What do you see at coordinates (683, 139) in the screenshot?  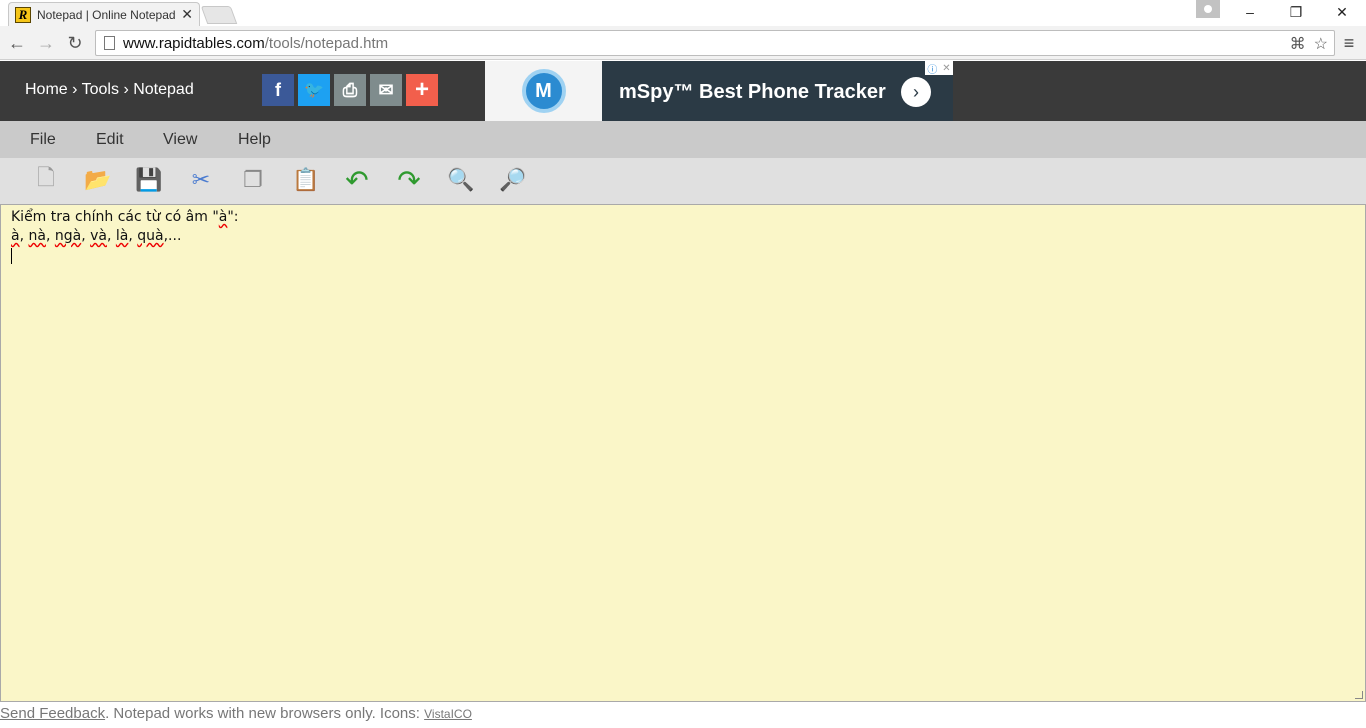 I see `menu-bar: File Edit View Help` at bounding box center [683, 139].